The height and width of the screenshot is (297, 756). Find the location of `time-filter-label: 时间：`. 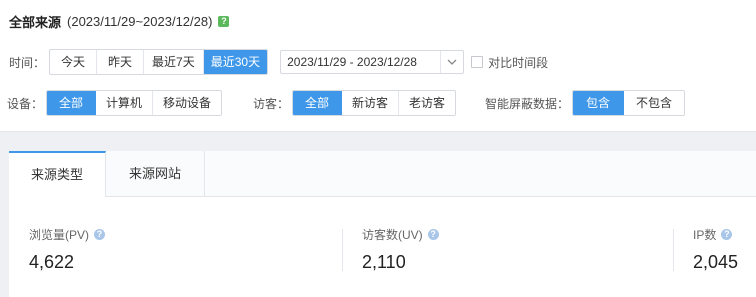

time-filter-label: 时间： is located at coordinates (27, 62).